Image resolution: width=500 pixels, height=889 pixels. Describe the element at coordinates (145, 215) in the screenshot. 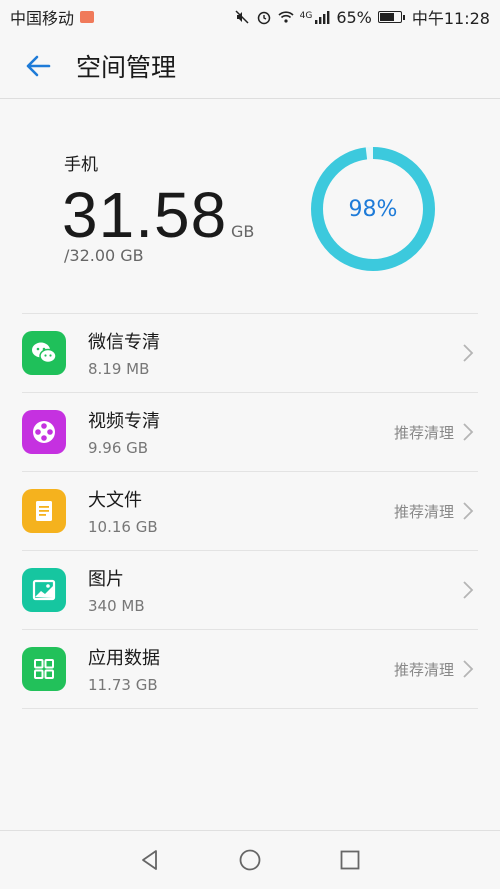

I see `used-size-value: 31.58` at that location.